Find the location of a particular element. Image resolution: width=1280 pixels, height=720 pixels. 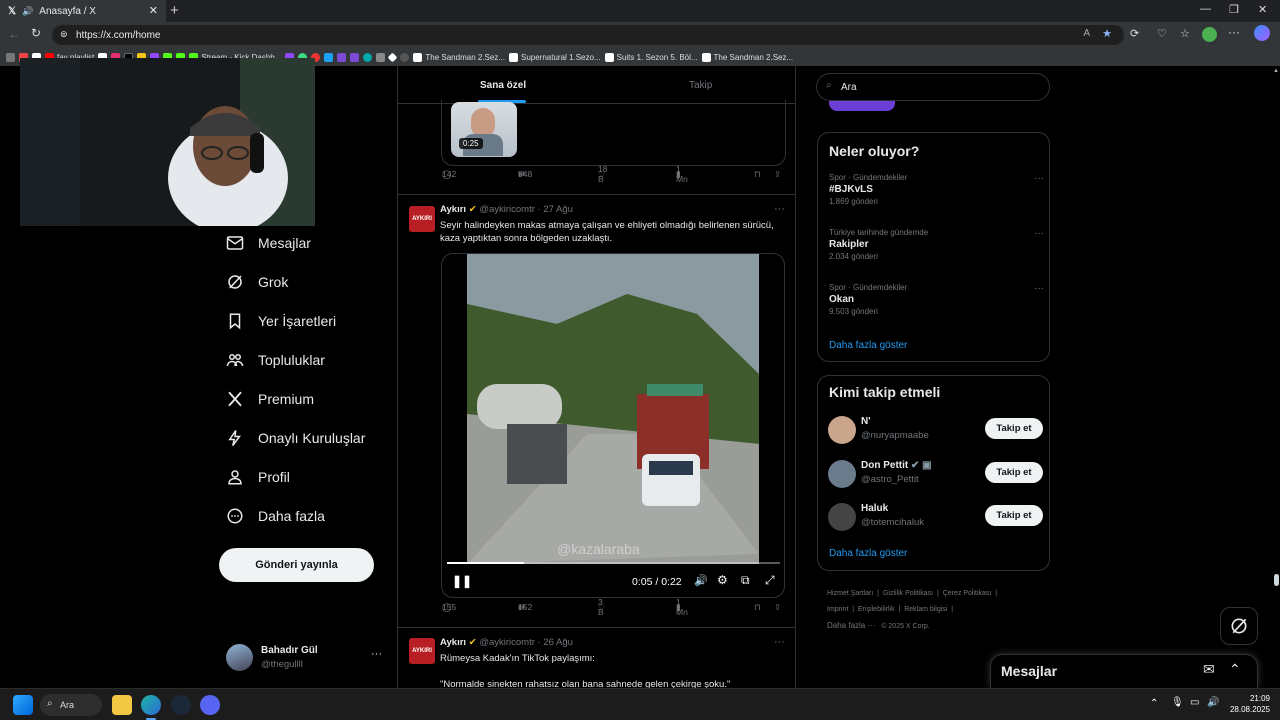

volume-icon: 🔊 is located at coordinates (701, 580).